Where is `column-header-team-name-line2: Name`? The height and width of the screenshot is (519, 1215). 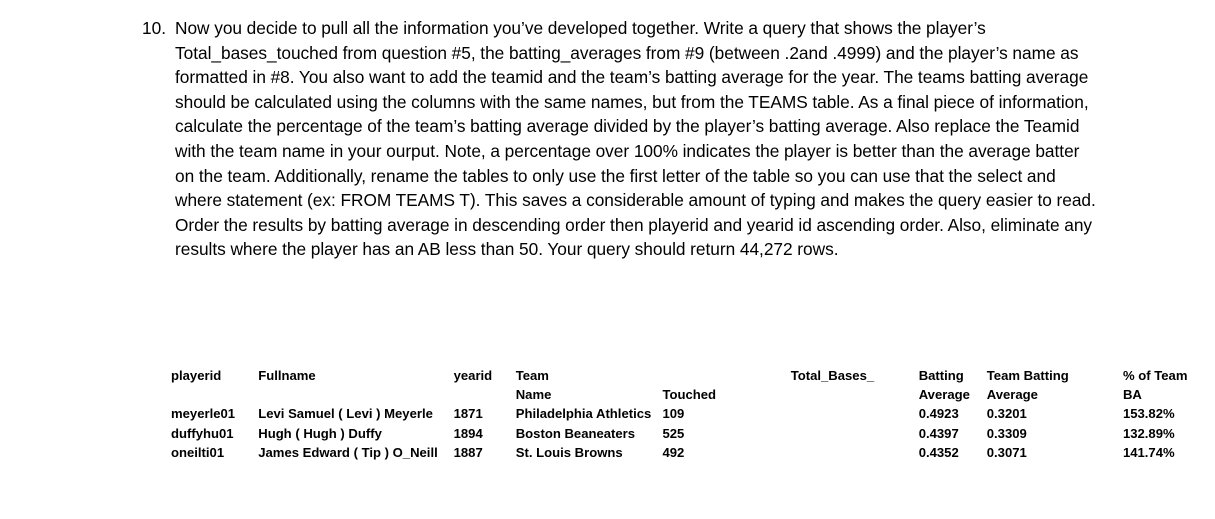 column-header-team-name-line2: Name is located at coordinates (533, 395).